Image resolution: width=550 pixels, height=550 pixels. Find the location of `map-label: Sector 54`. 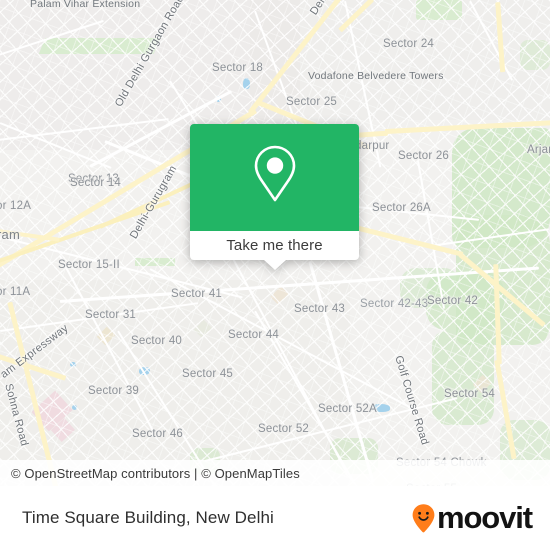

map-label: Sector 54 is located at coordinates (470, 394).